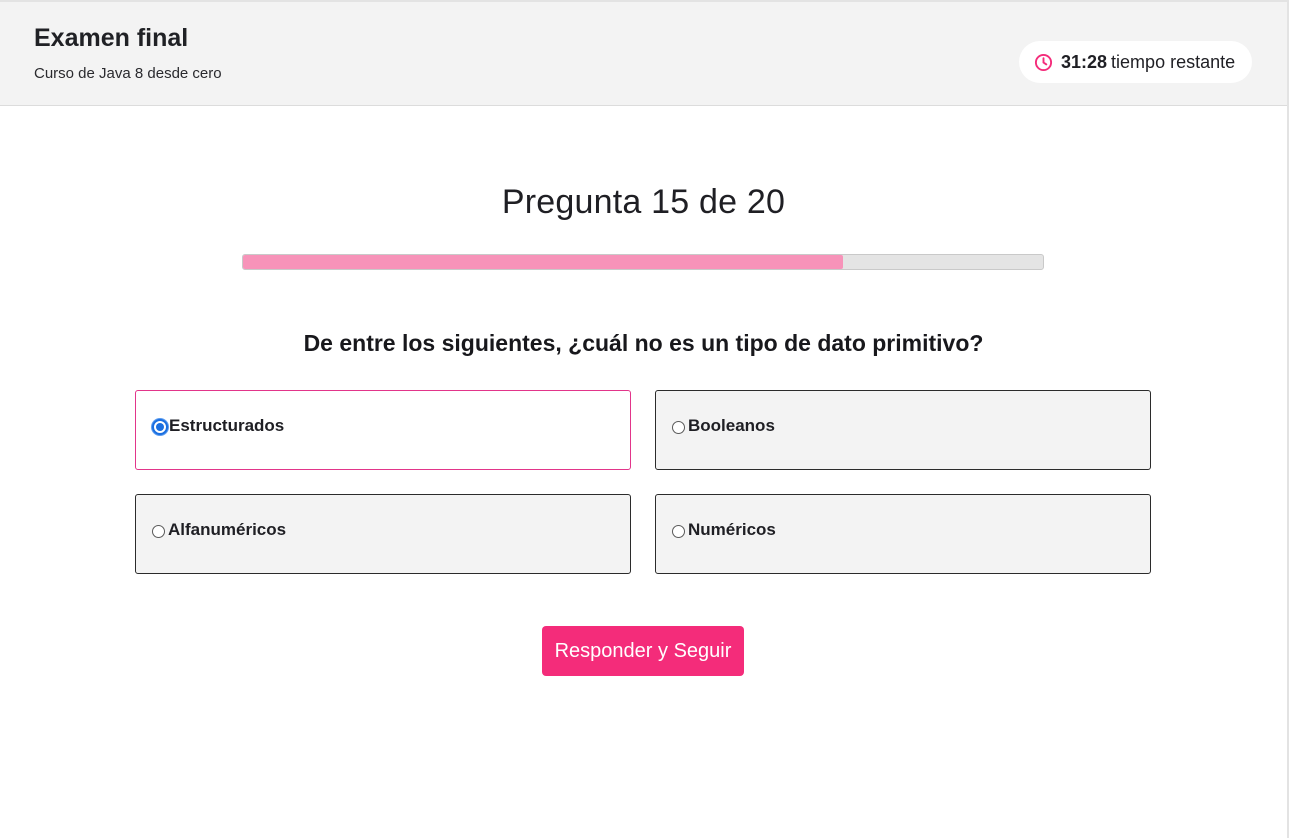 Image resolution: width=1289 pixels, height=838 pixels. Describe the element at coordinates (1173, 61) in the screenshot. I see `timer-label: tiempo restante` at that location.